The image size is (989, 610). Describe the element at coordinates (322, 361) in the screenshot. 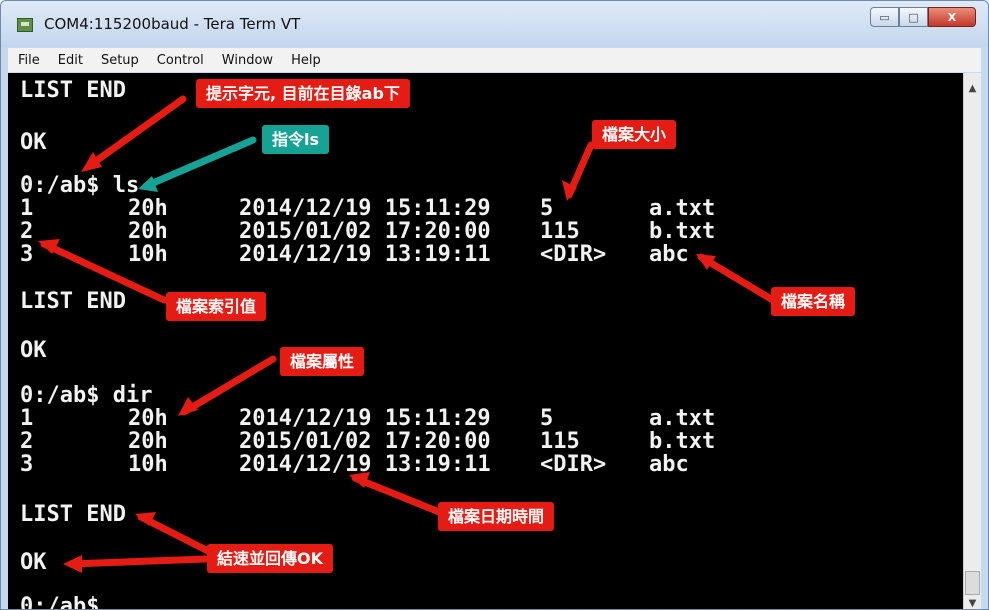

I see `callout-file-attr: 檔案屬性` at that location.